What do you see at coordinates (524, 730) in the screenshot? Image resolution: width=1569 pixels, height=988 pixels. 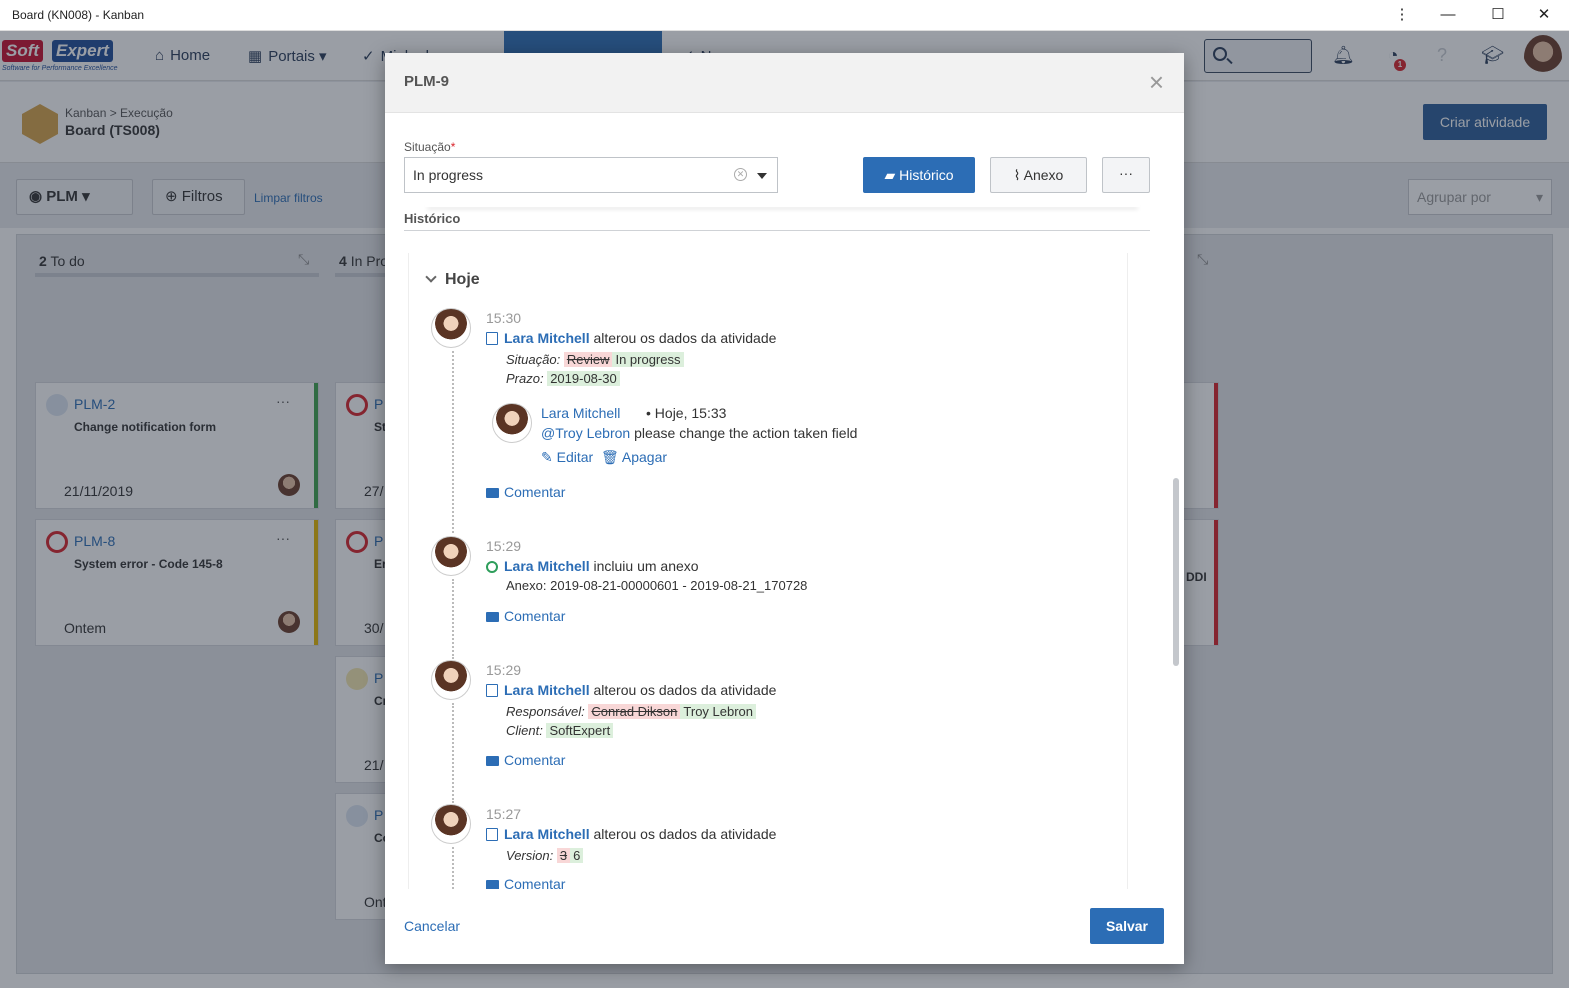 I see `field-key: Client:` at bounding box center [524, 730].